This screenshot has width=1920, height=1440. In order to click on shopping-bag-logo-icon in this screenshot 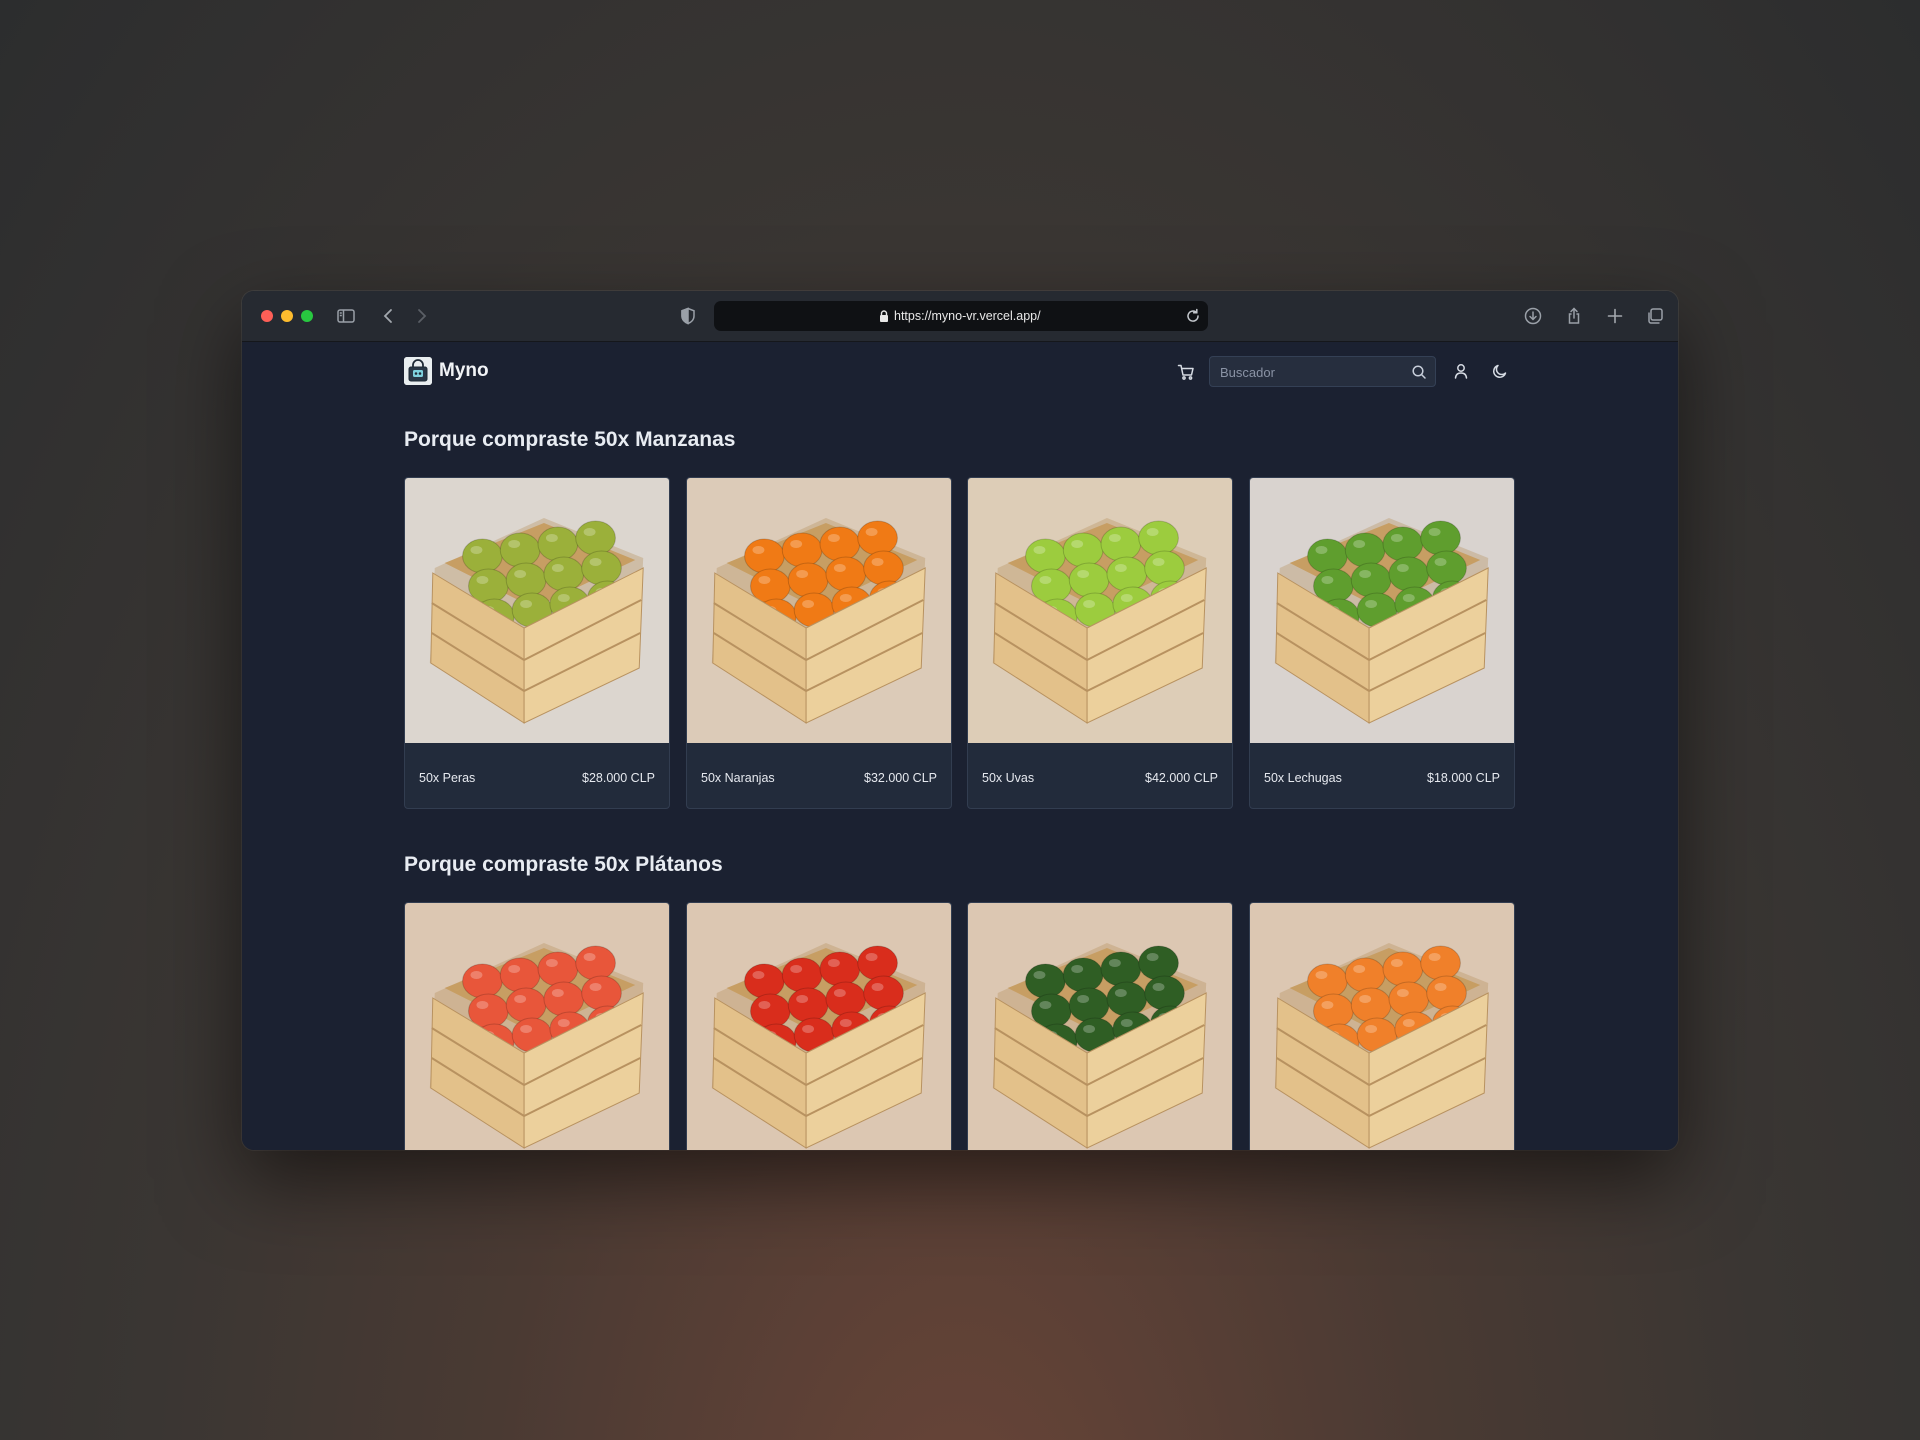, I will do `click(418, 371)`.